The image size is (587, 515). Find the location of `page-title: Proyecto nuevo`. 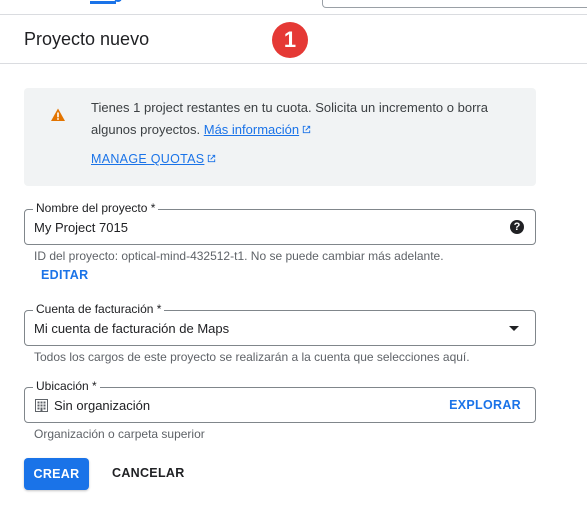

page-title: Proyecto nuevo is located at coordinates (87, 39).